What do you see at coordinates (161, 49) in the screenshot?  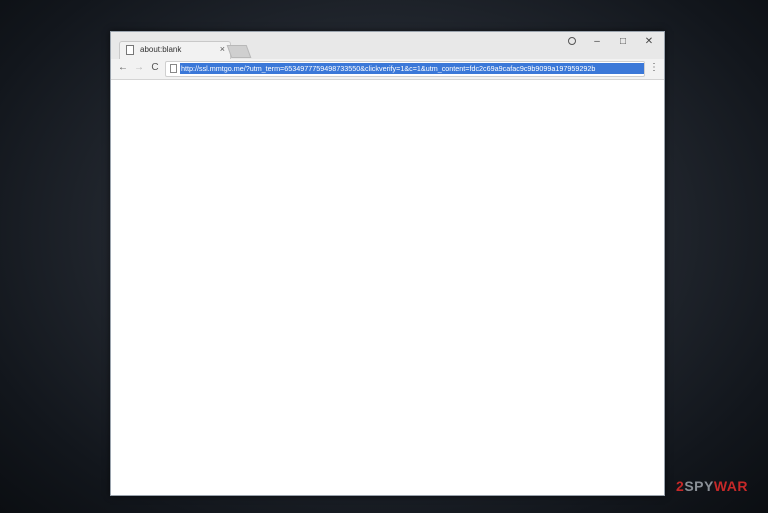 I see `tab-title: about:blank` at bounding box center [161, 49].